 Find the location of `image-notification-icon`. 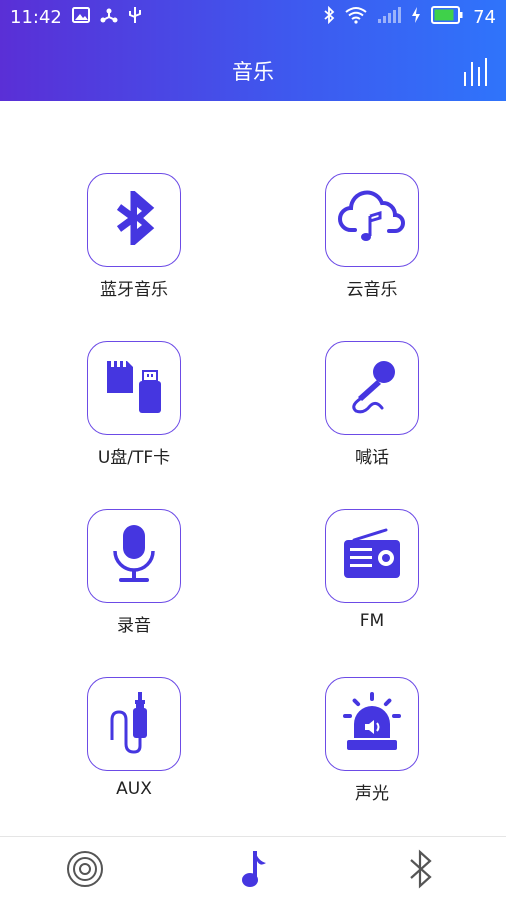

image-notification-icon is located at coordinates (80, 17).